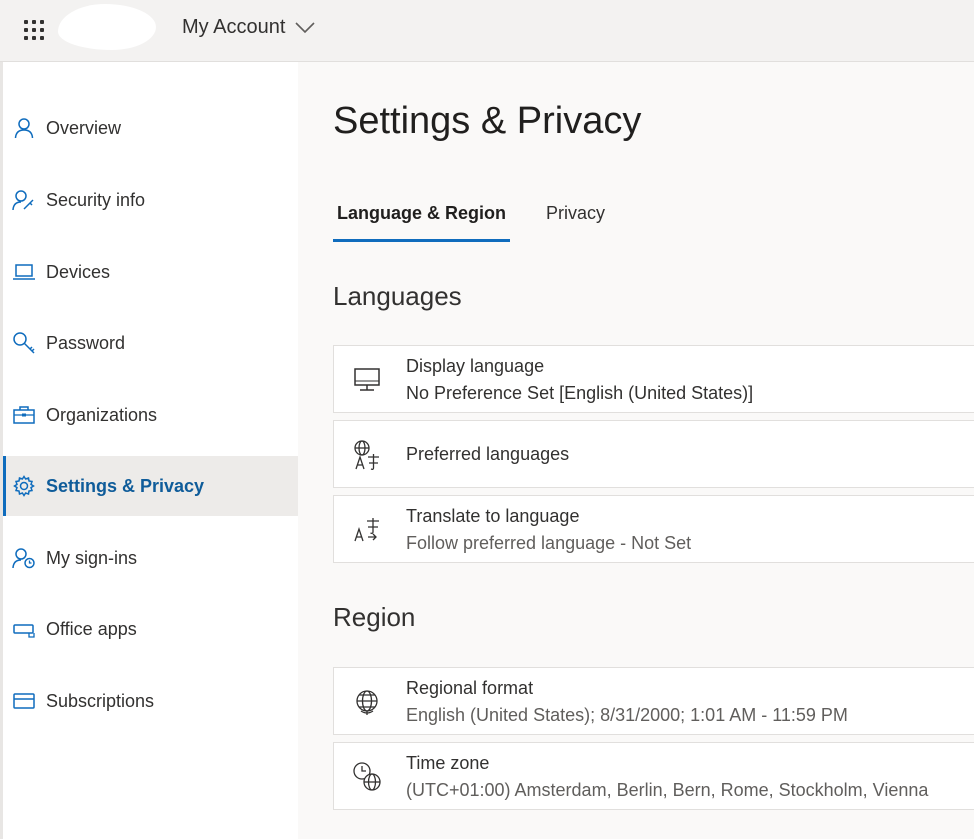 This screenshot has height=839, width=974. What do you see at coordinates (475, 366) in the screenshot?
I see `card-title: Display language` at bounding box center [475, 366].